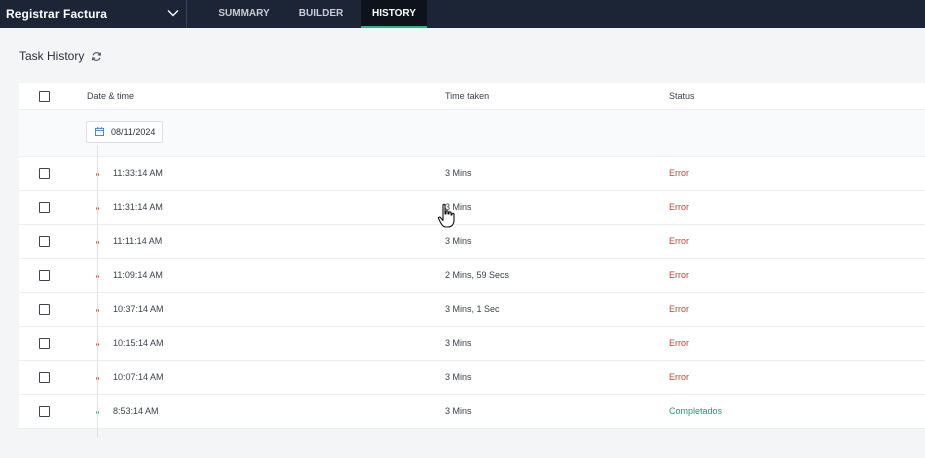  Describe the element at coordinates (173, 13) in the screenshot. I see `chevron-down-icon` at that location.